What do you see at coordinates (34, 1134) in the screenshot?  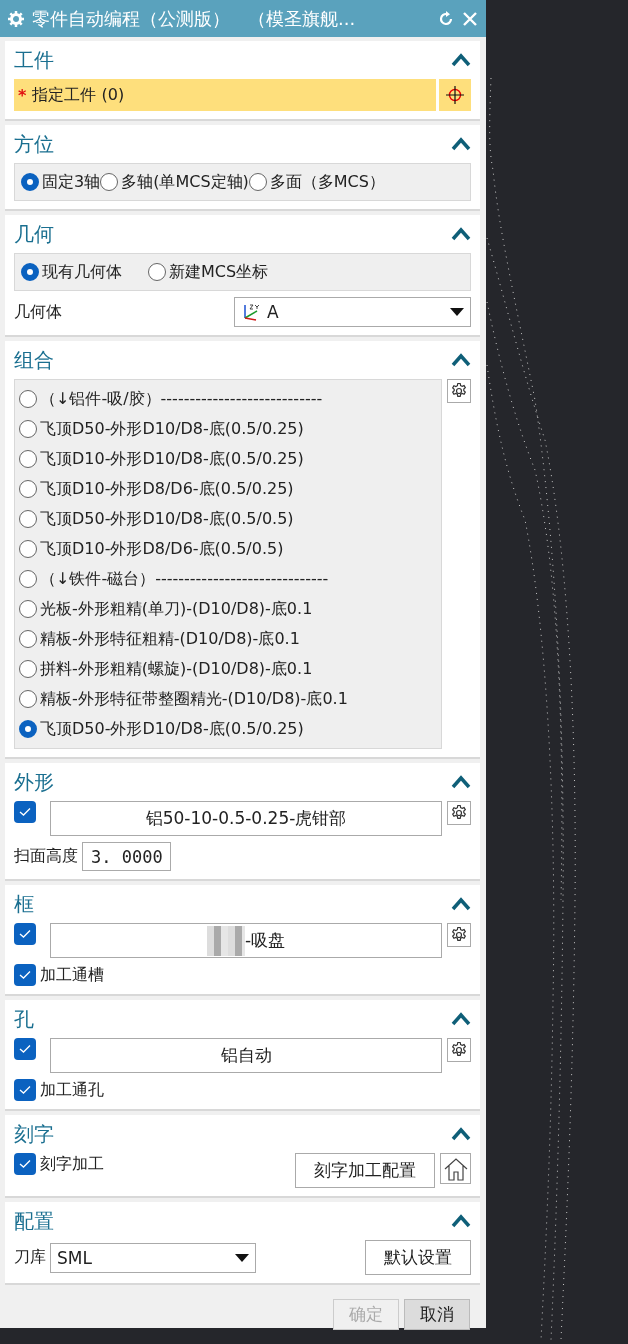 I see `section-title: 刻字` at bounding box center [34, 1134].